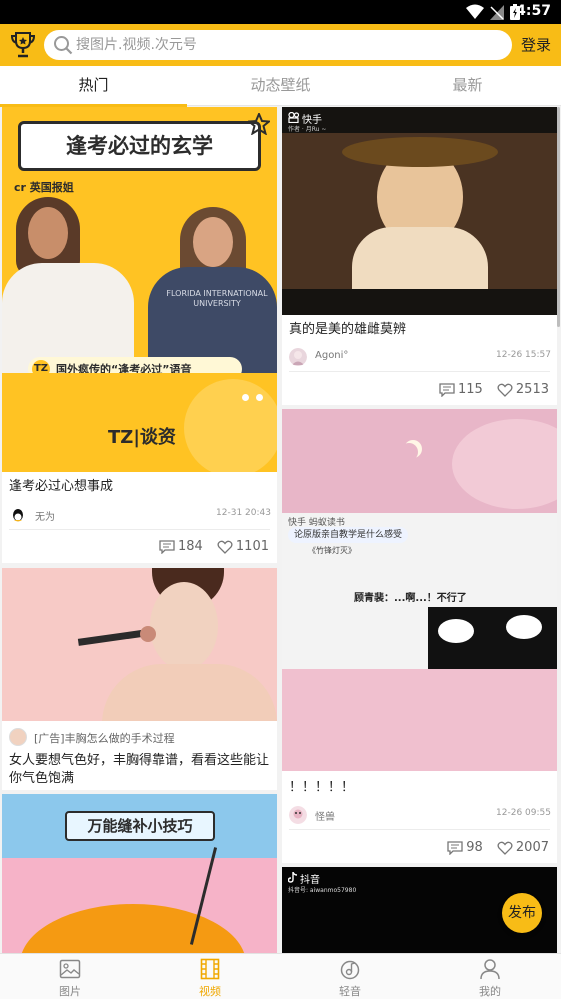 This screenshot has width=561, height=999. I want to click on video-stats: 184 1101, so click(214, 546).